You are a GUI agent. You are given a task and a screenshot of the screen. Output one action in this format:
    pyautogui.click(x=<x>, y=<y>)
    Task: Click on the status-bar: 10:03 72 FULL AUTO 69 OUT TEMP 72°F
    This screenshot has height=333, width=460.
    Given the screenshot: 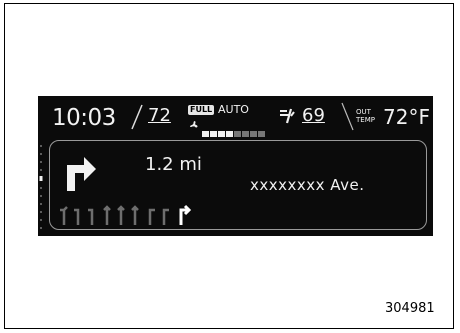 What is the action you would take?
    pyautogui.click(x=235, y=117)
    